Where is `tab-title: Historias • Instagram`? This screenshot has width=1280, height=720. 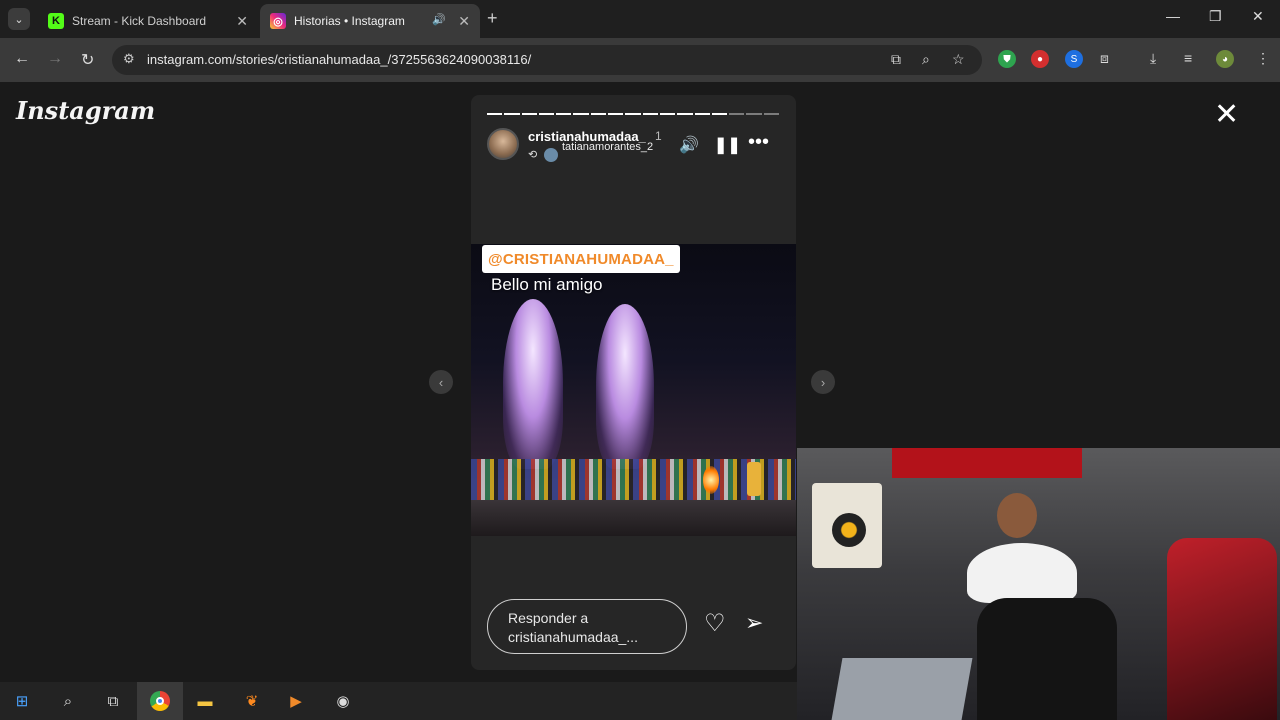
tab-title: Historias • Instagram is located at coordinates (349, 21).